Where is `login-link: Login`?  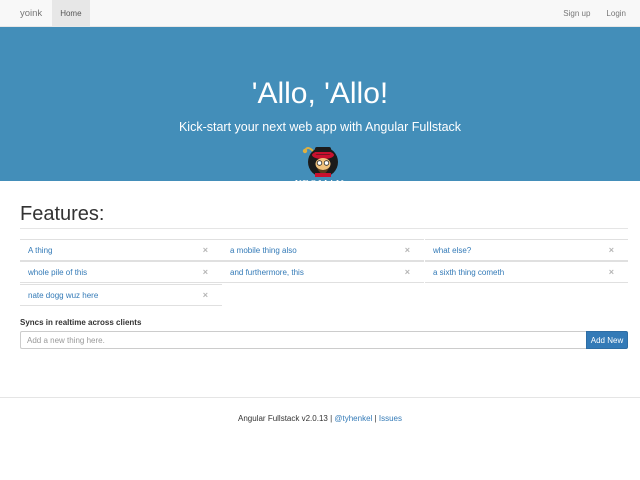
login-link: Login is located at coordinates (616, 13).